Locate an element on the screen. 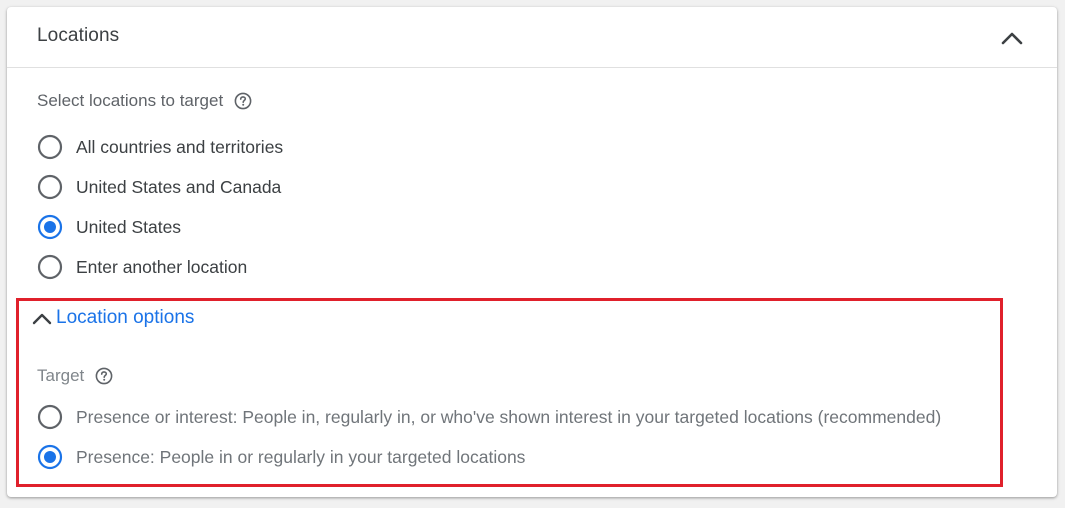 The image size is (1065, 508). card-header: Locations is located at coordinates (532, 37).